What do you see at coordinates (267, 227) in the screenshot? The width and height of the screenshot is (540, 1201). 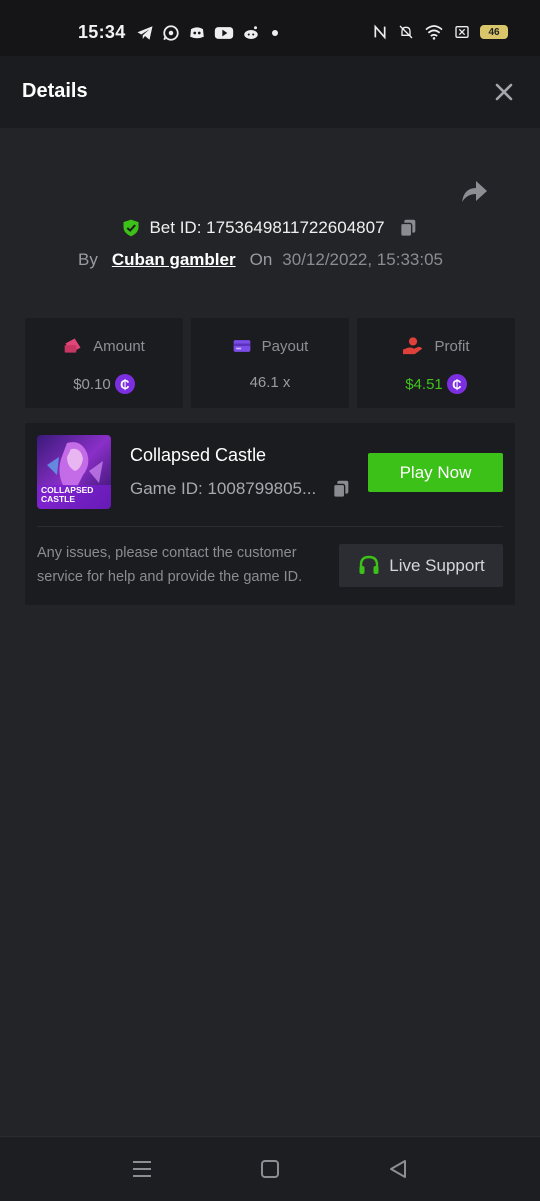 I see `bet-id: Bet ID: 1753649811722604807` at bounding box center [267, 227].